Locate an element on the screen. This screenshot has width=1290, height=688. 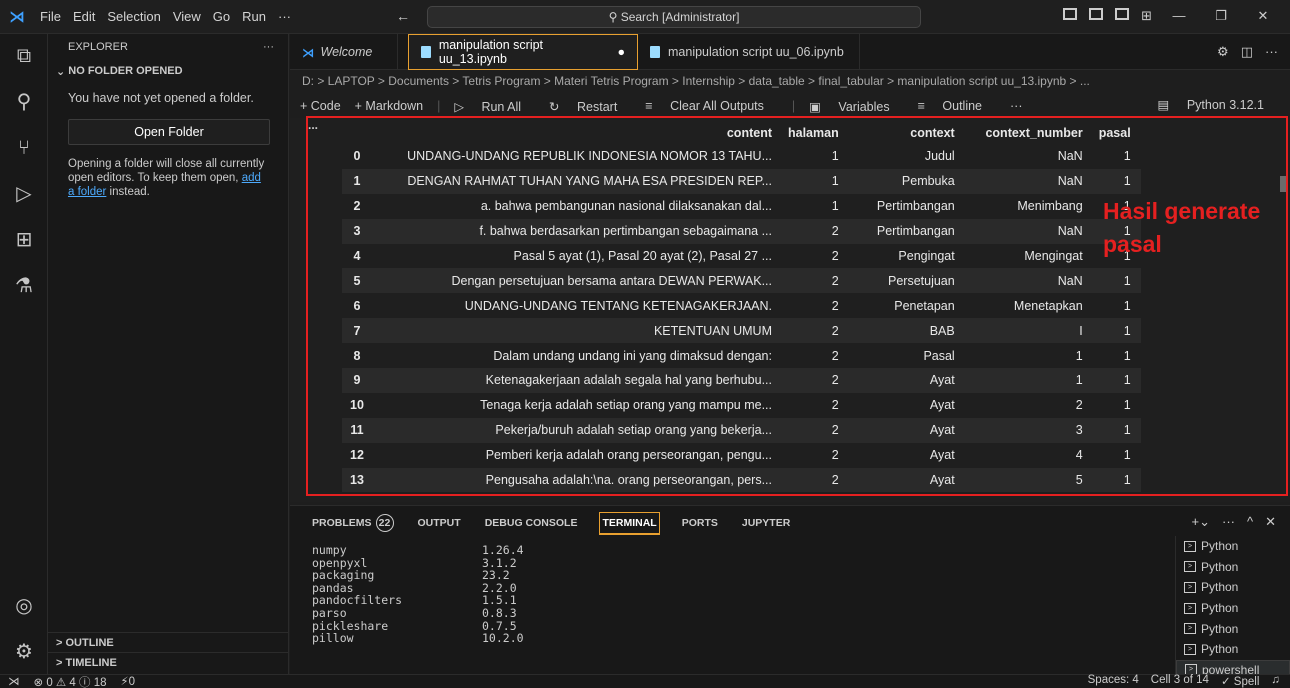
clear-icon: ≡ is located at coordinates (651, 106).